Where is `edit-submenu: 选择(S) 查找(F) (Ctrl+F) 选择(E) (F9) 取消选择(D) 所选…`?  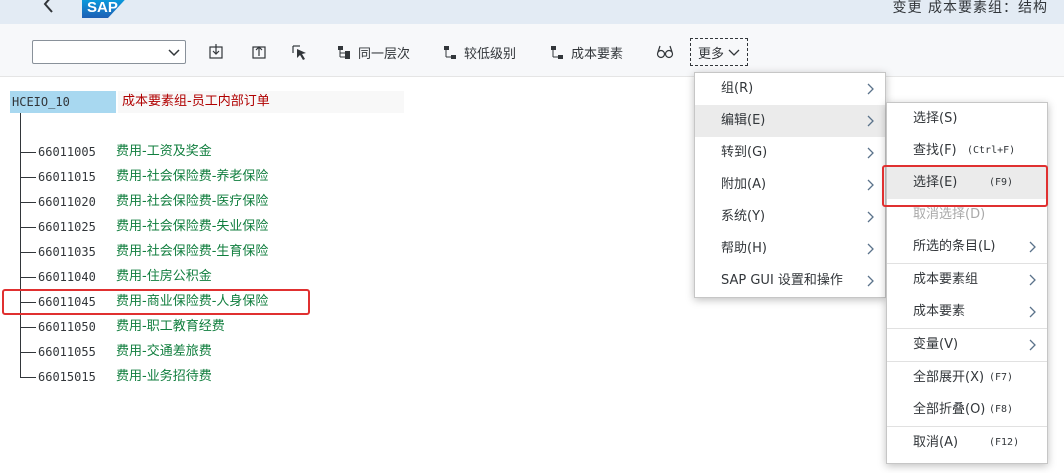
edit-submenu: 选择(S) 查找(F) (Ctrl+F) 选择(E) (F9) 取消选择(D) 所选… is located at coordinates (967, 283).